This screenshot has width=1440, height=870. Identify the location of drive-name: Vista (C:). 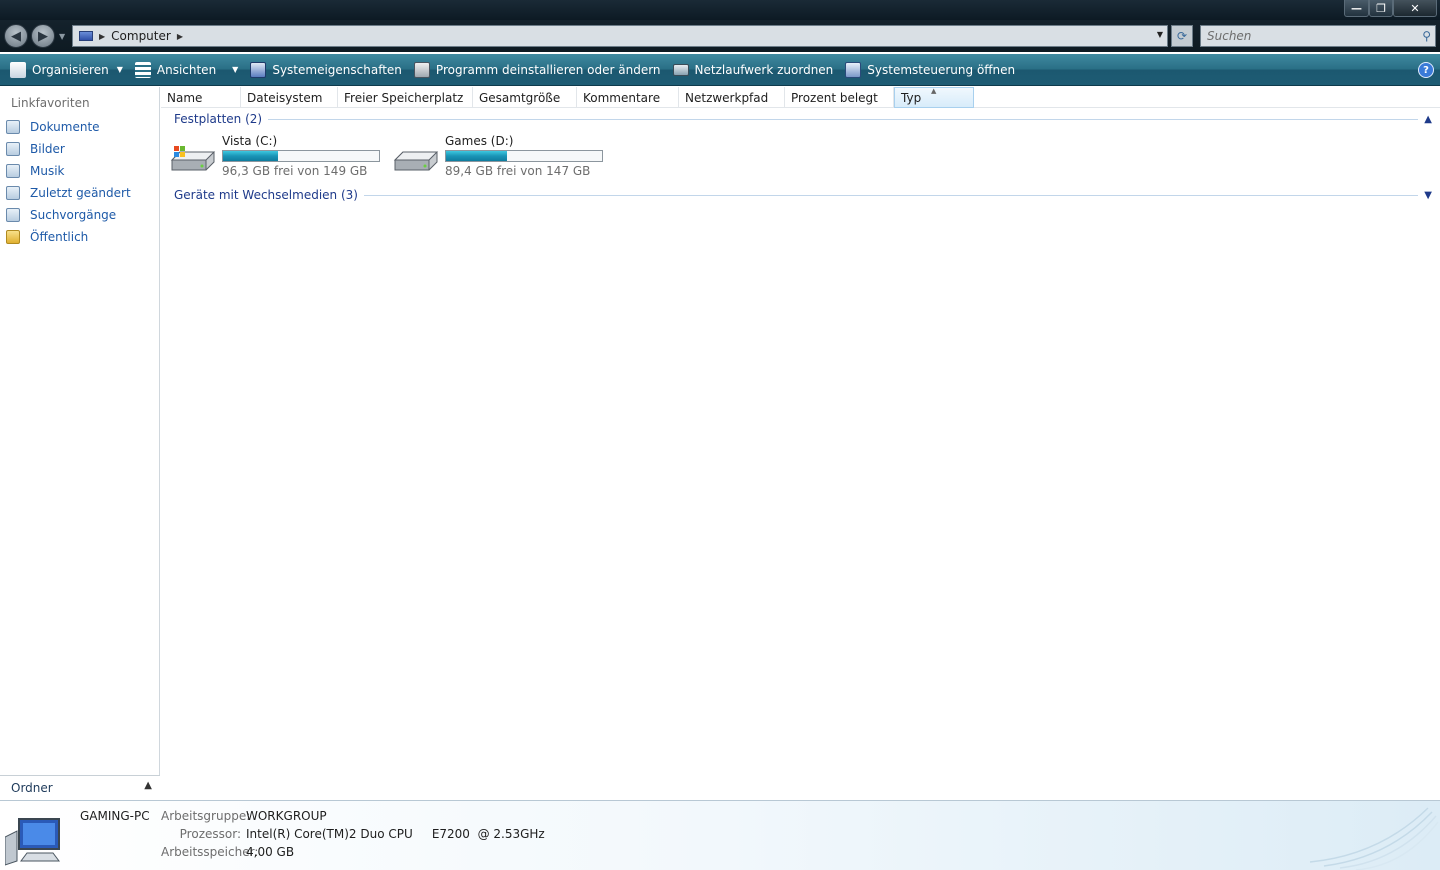
(250, 141).